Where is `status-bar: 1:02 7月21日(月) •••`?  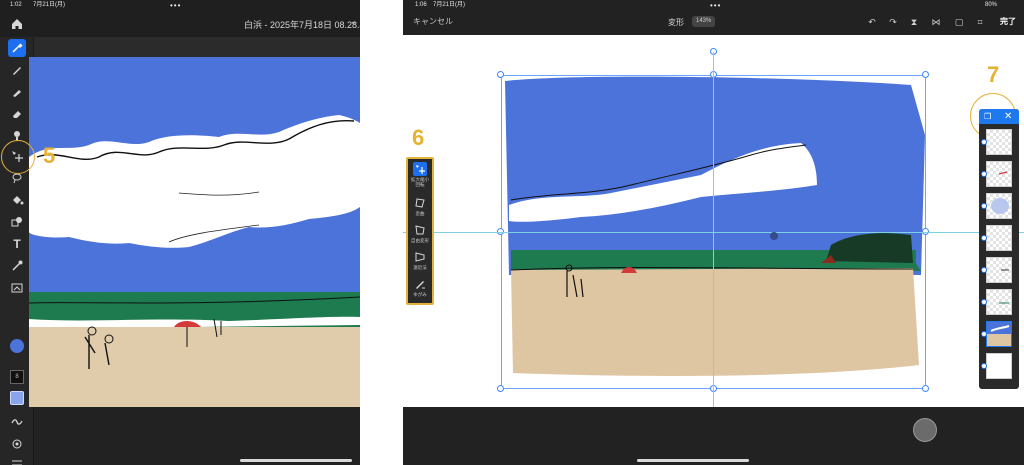
status-bar: 1:02 7月21日(月) ••• is located at coordinates (180, 5).